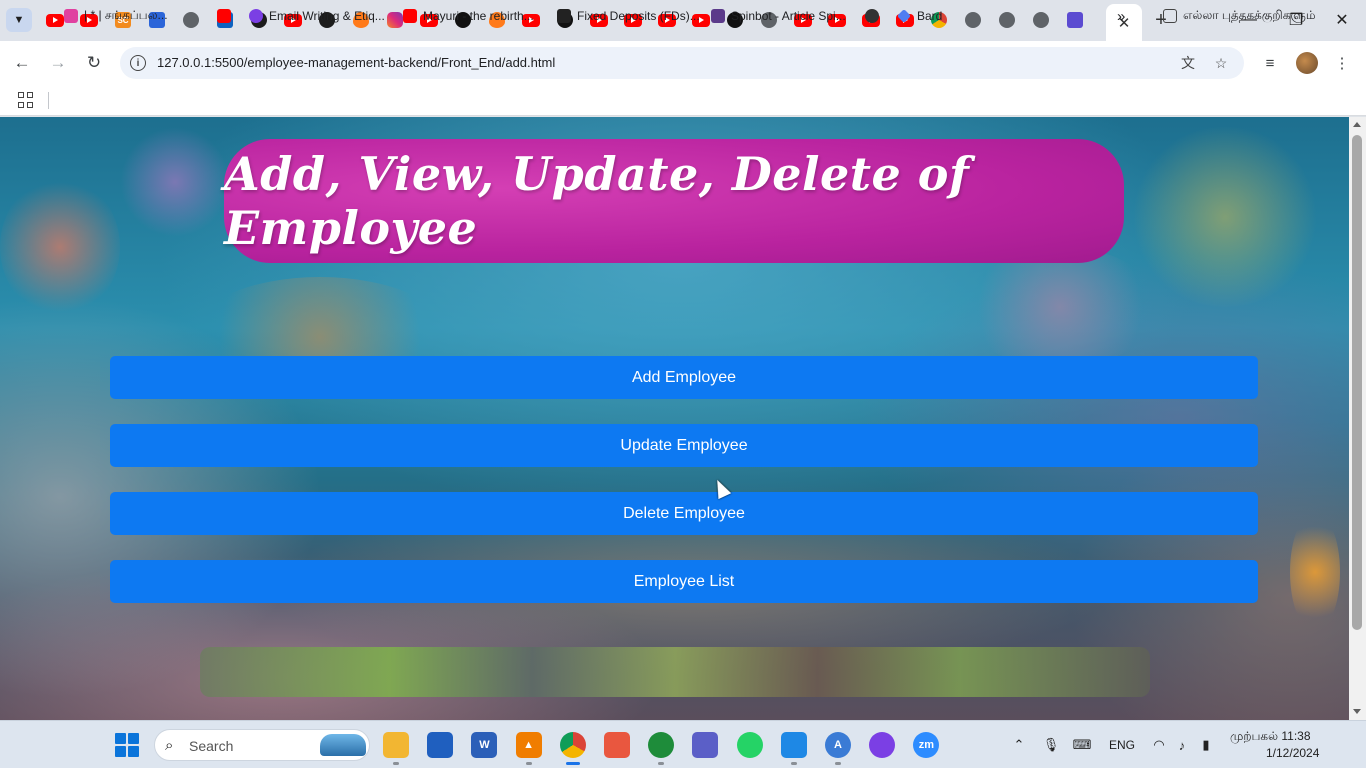 This screenshot has height=768, width=1366. I want to click on tab-search-button: ▼, so click(19, 20).